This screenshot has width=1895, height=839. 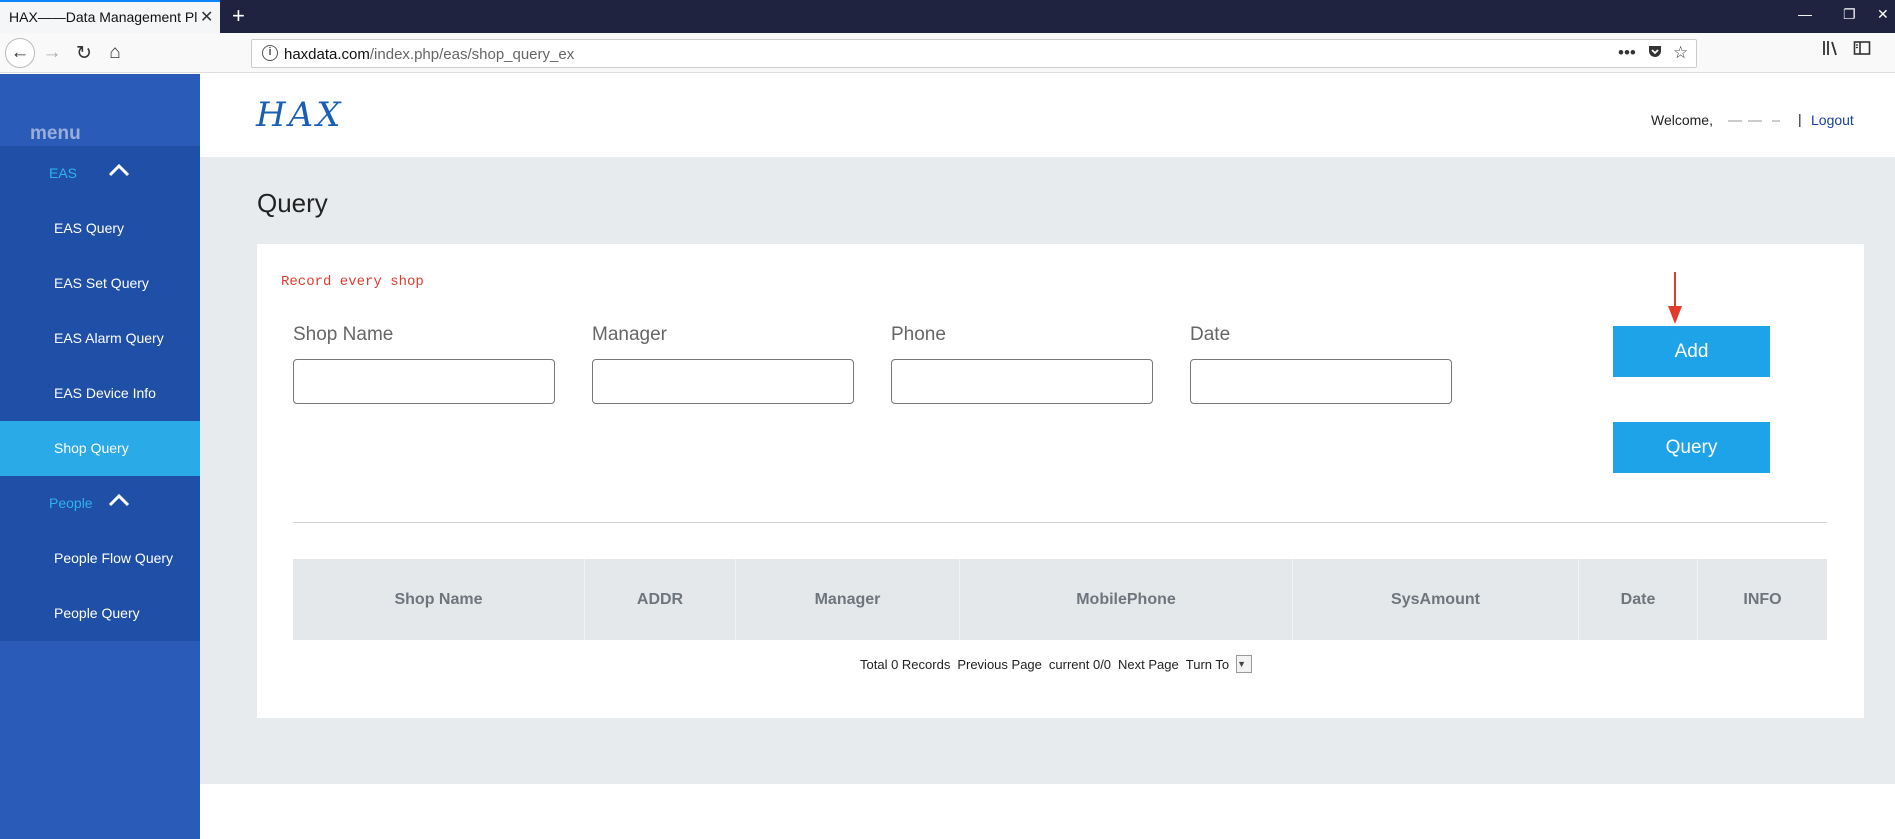 I want to click on sidebar-item-eas-query: EAS Query, so click(x=100, y=228).